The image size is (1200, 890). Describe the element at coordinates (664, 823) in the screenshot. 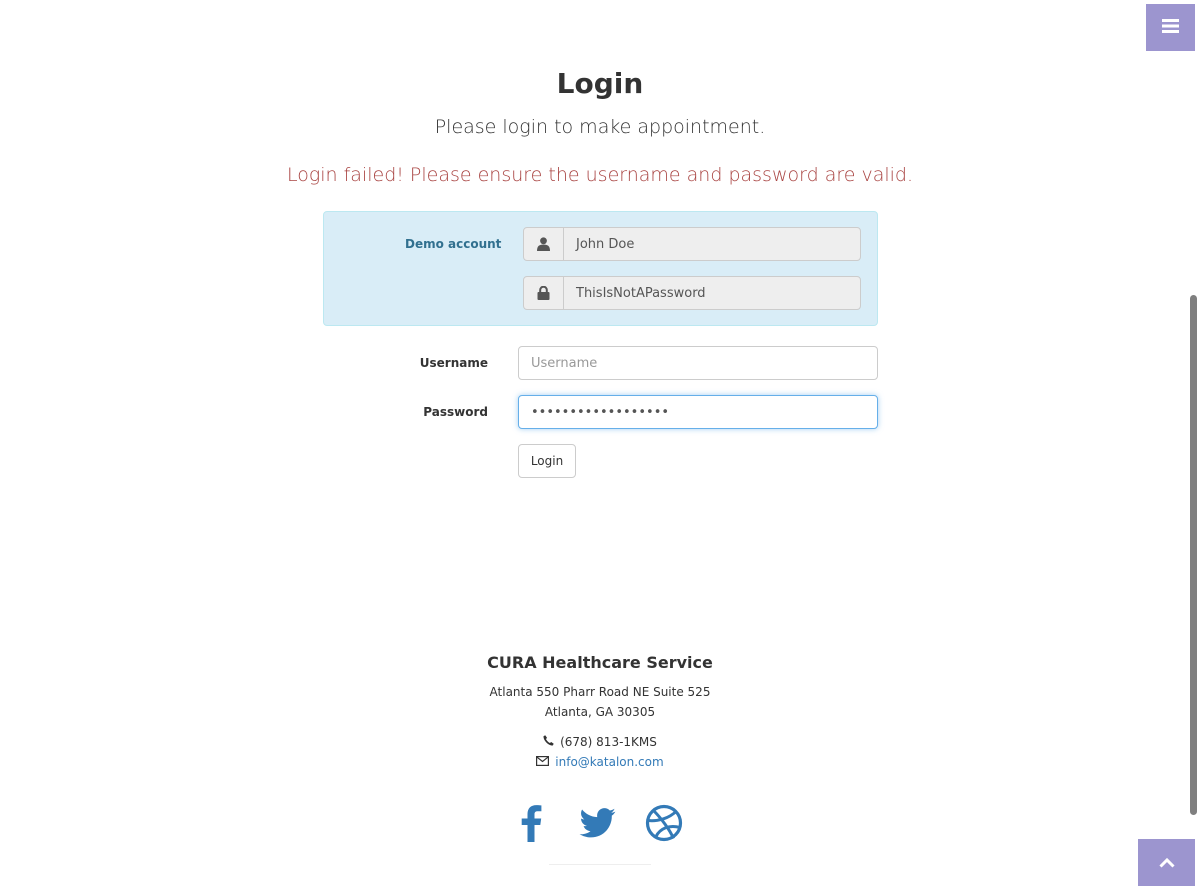

I see `dribbble-icon` at that location.